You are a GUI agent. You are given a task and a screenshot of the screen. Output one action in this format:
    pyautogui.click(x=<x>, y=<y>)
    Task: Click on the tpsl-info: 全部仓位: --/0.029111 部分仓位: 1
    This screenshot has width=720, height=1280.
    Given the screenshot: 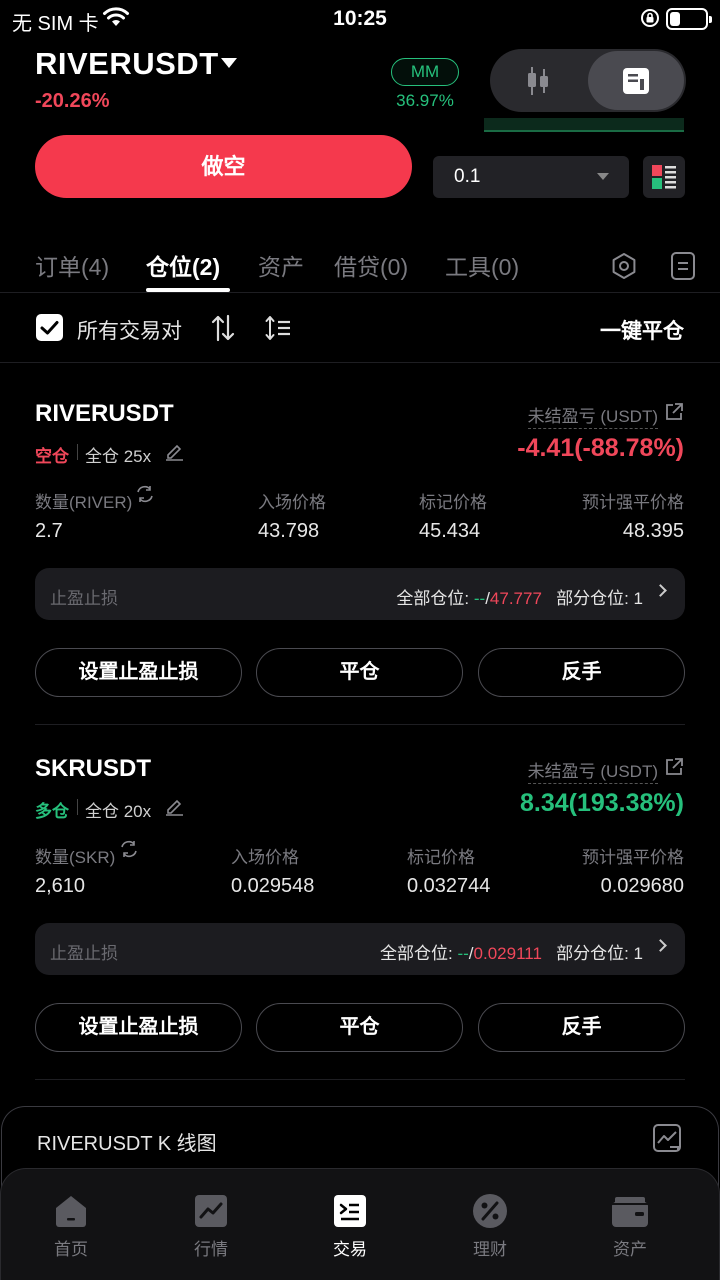 What is the action you would take?
    pyautogui.click(x=511, y=953)
    